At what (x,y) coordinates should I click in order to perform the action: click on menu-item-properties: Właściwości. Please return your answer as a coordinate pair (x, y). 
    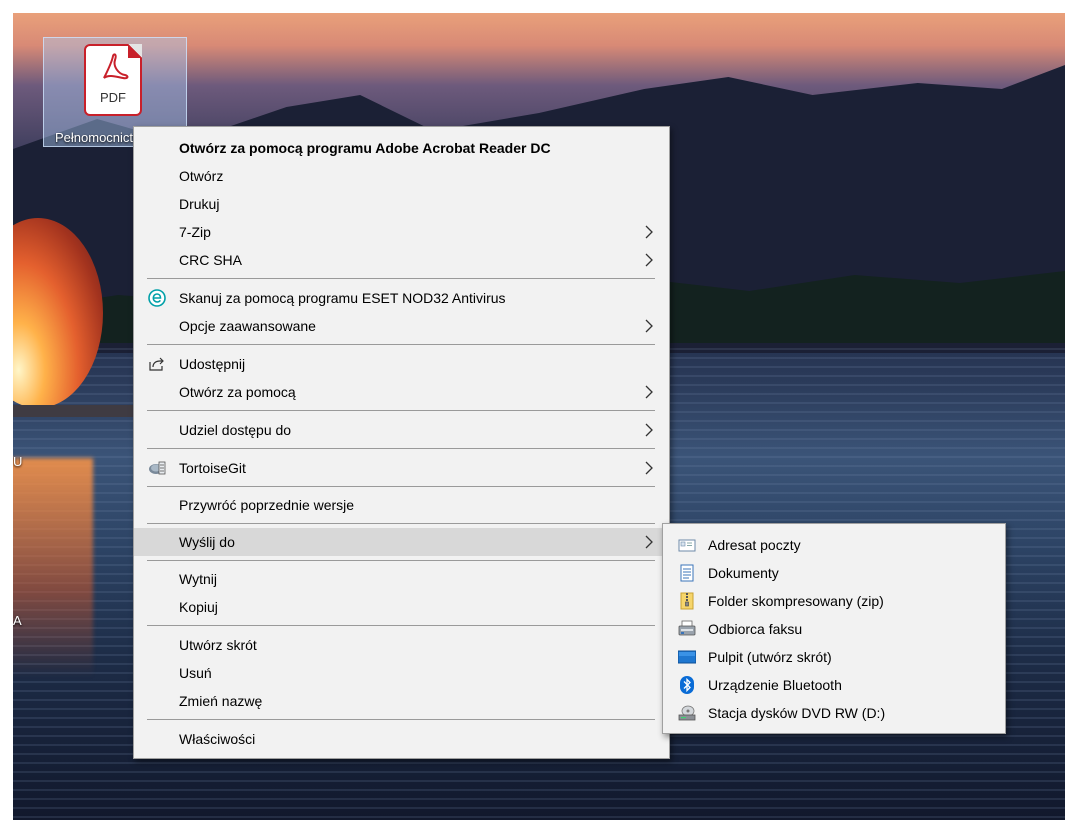
    Looking at the image, I should click on (401, 739).